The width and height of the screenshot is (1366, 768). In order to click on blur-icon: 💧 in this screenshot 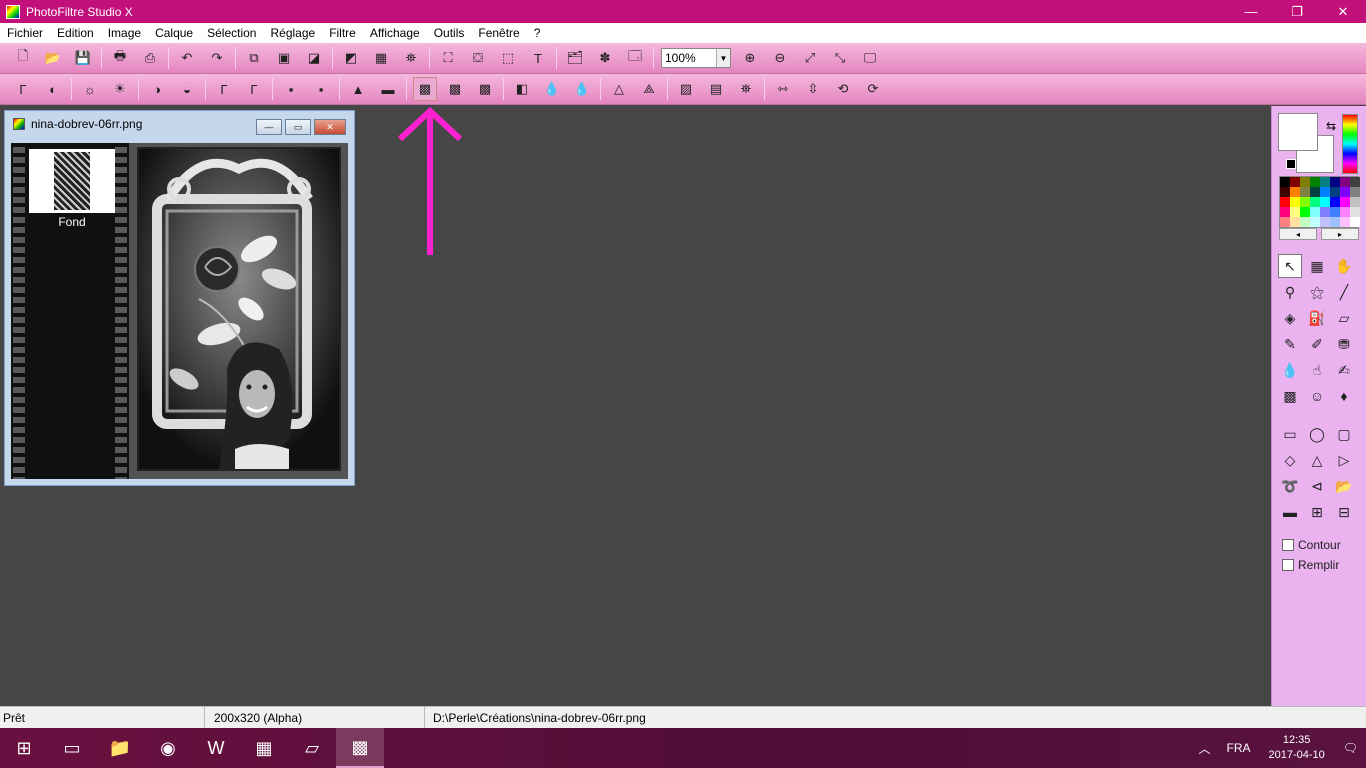, I will do `click(552, 89)`.